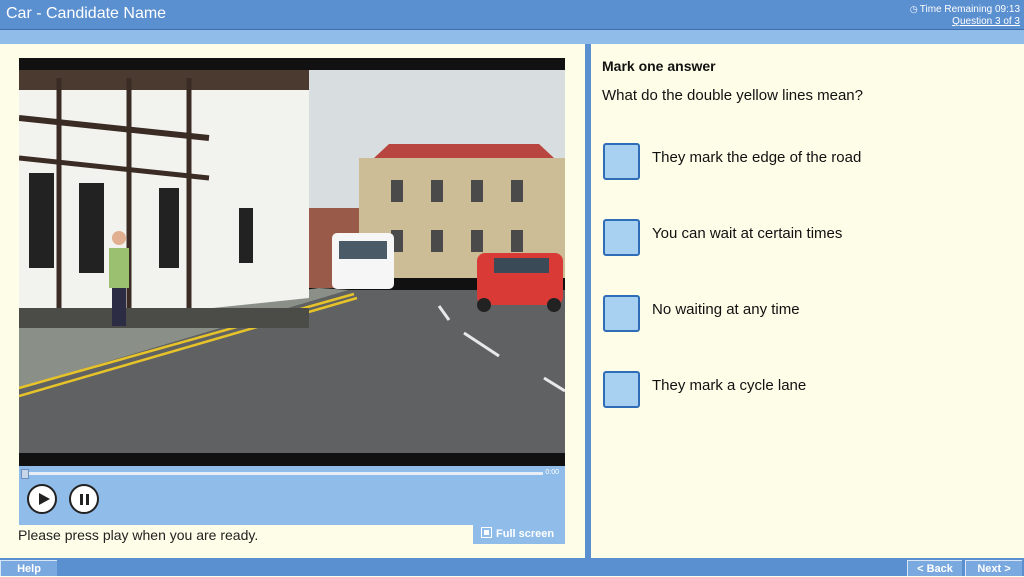 The image size is (1024, 577). Describe the element at coordinates (659, 66) in the screenshot. I see `answer-instruction: Mark one answer` at that location.